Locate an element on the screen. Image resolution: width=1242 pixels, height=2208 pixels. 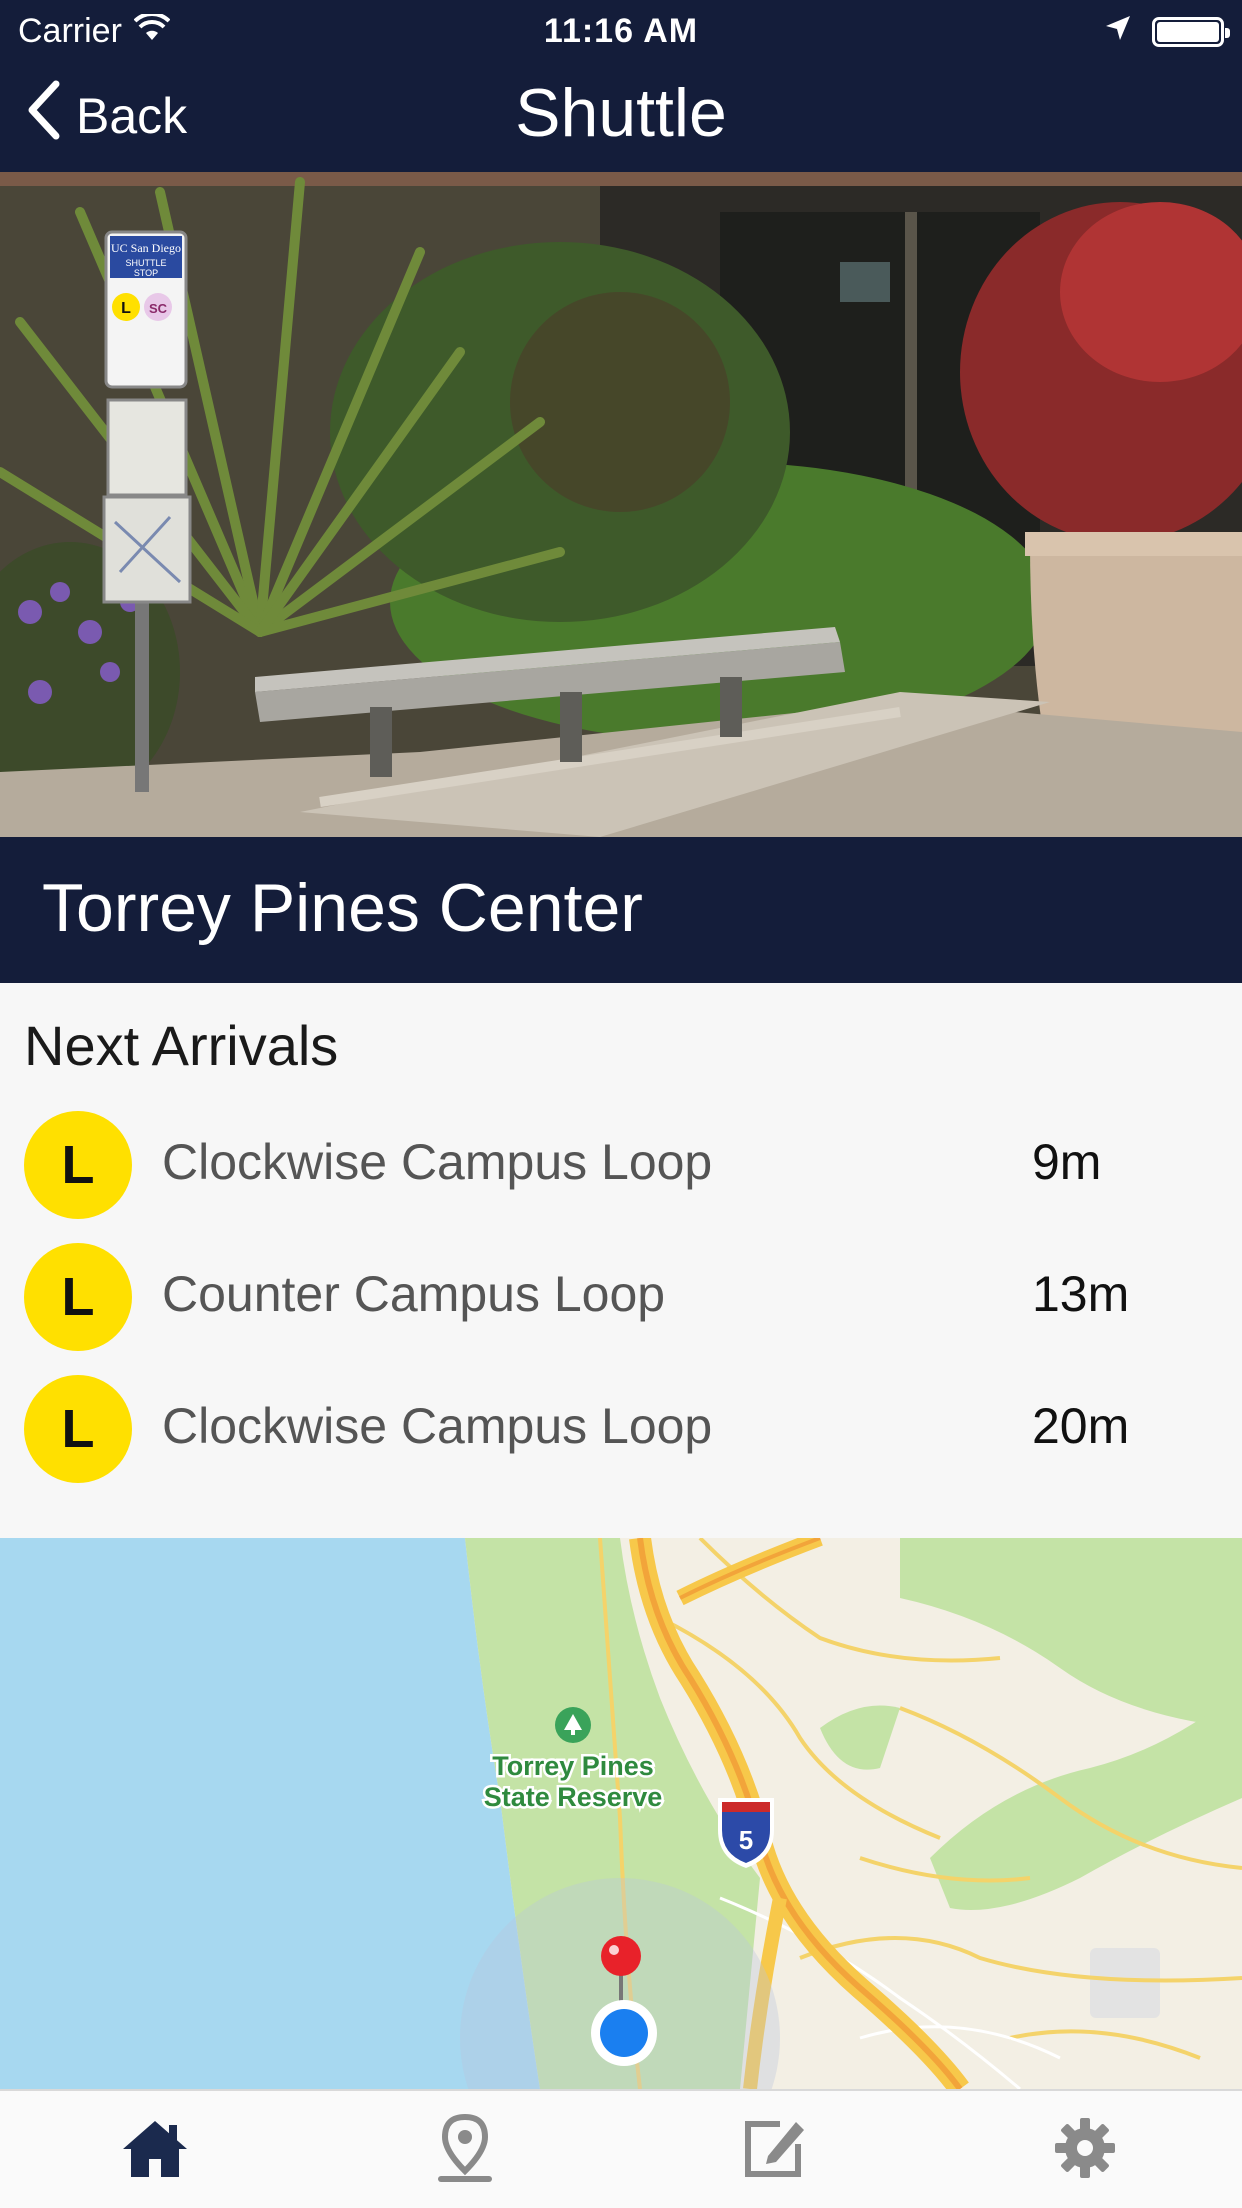
tab-map is located at coordinates (465, 2149).